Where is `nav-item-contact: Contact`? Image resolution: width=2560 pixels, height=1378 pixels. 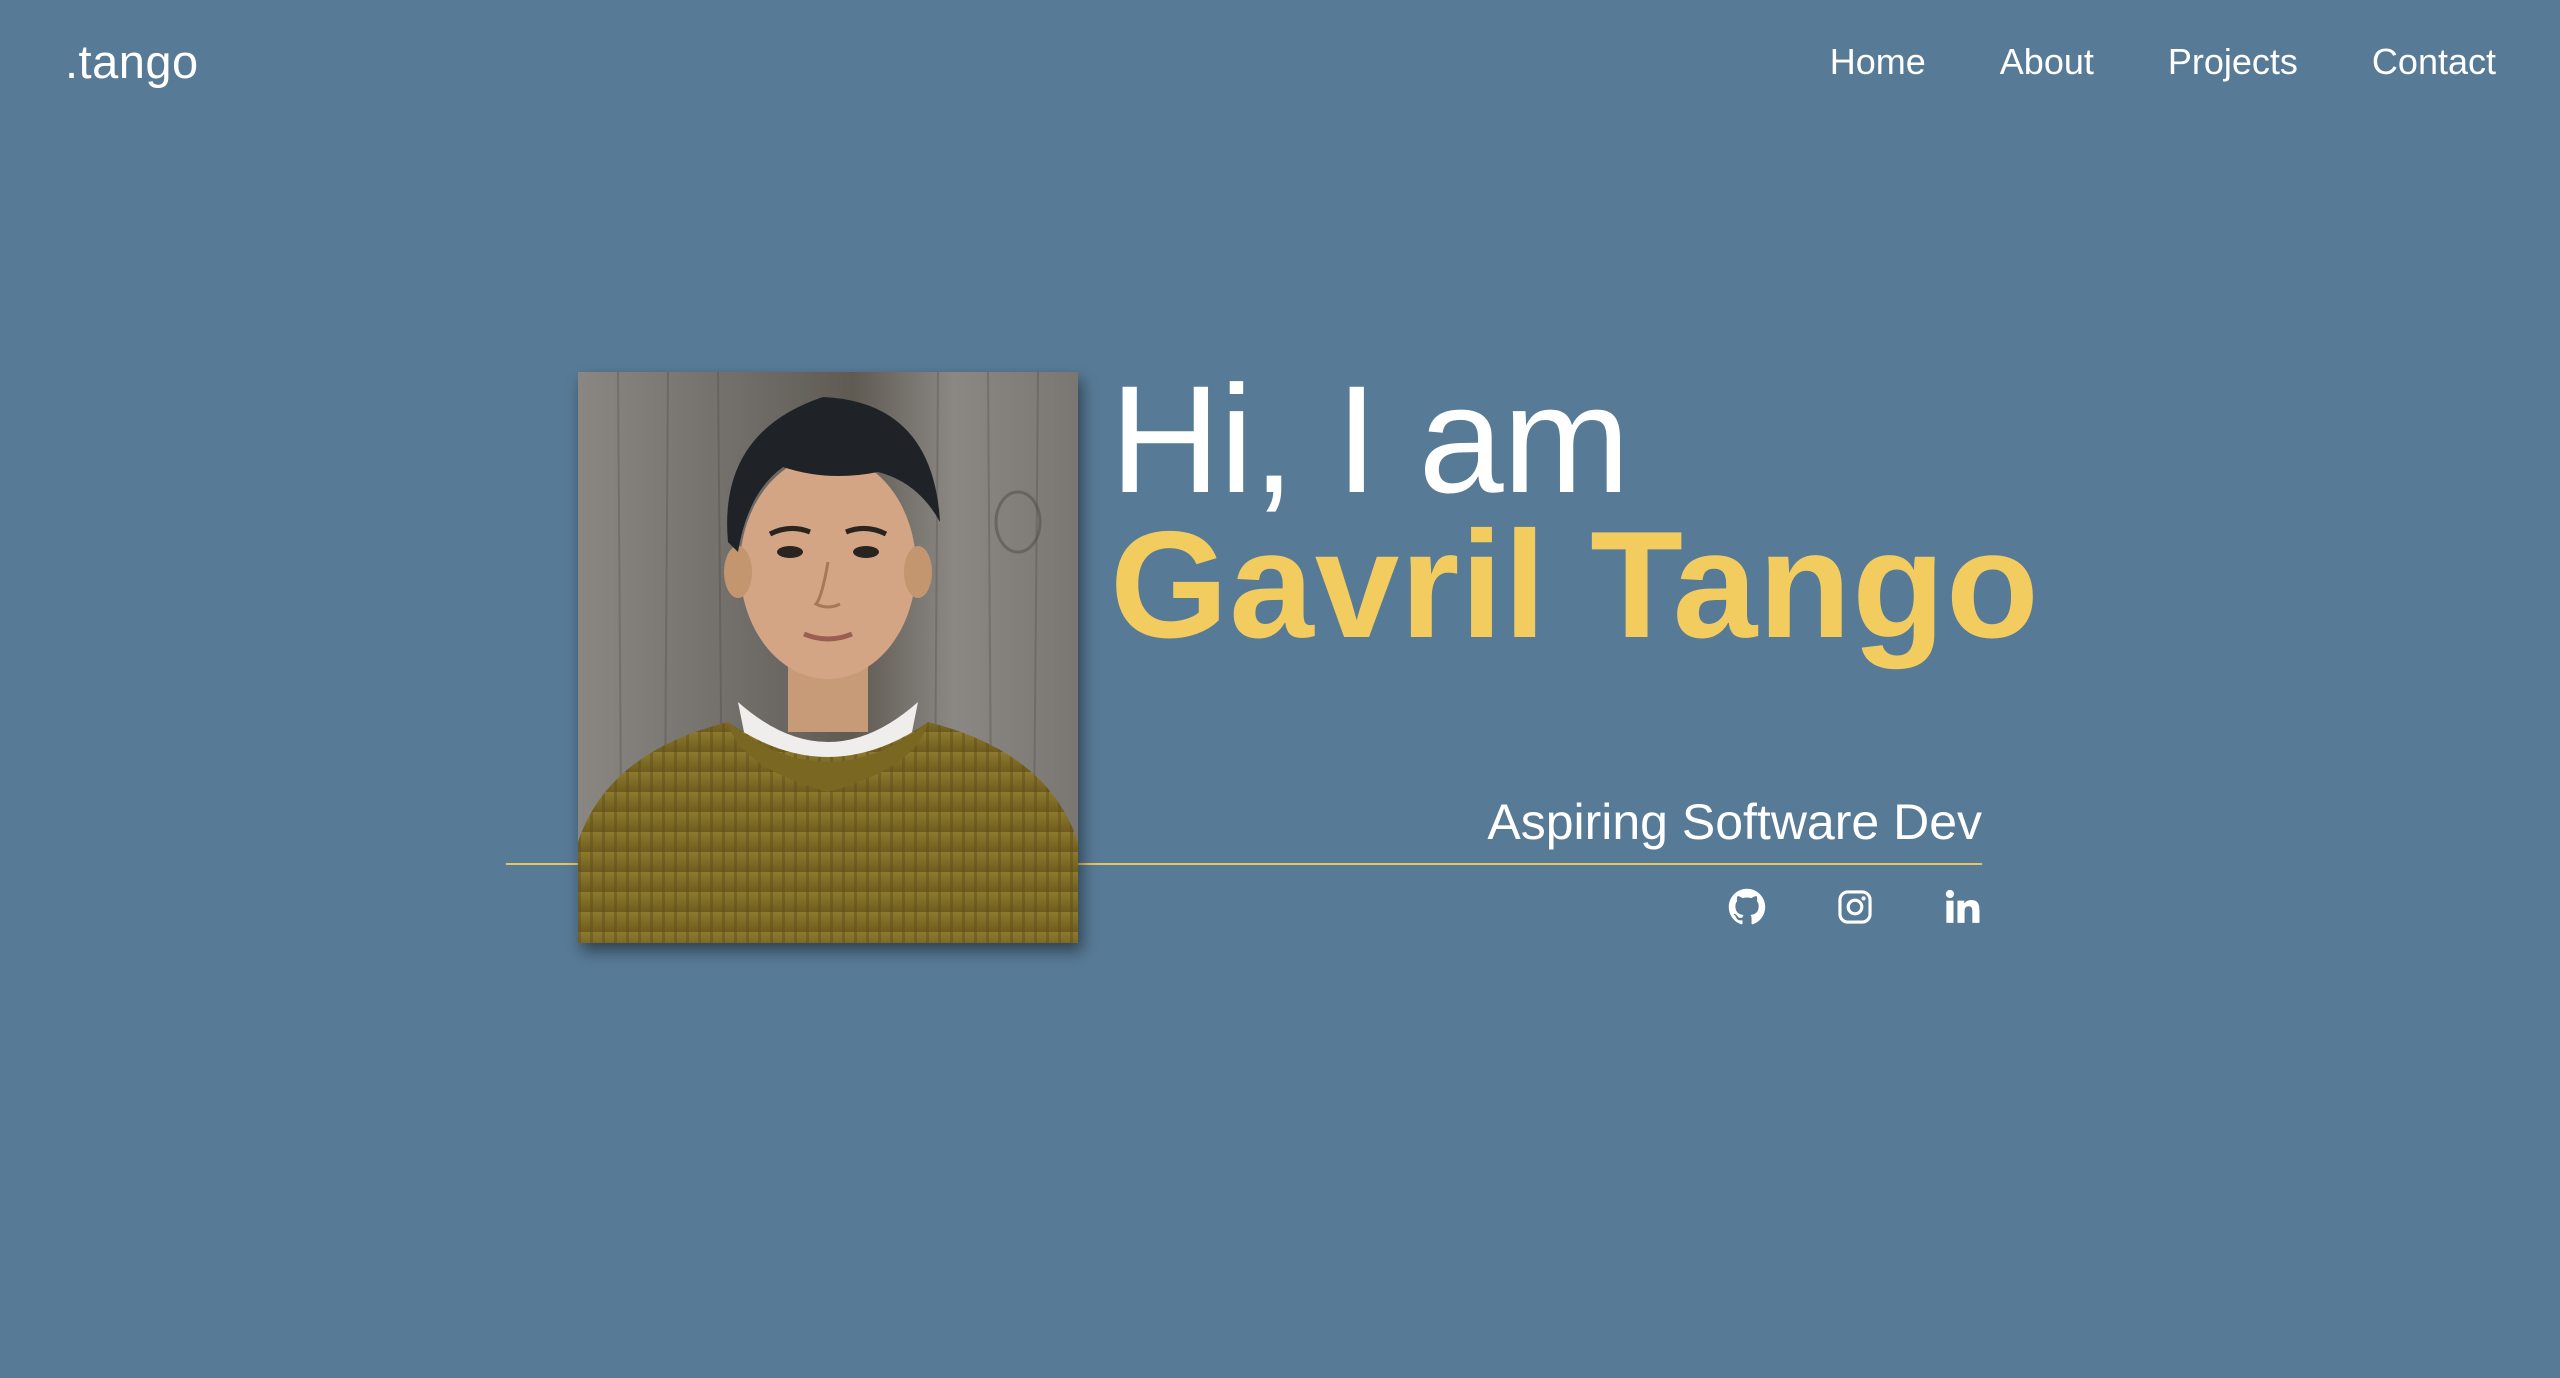
nav-item-contact: Contact is located at coordinates (2434, 62).